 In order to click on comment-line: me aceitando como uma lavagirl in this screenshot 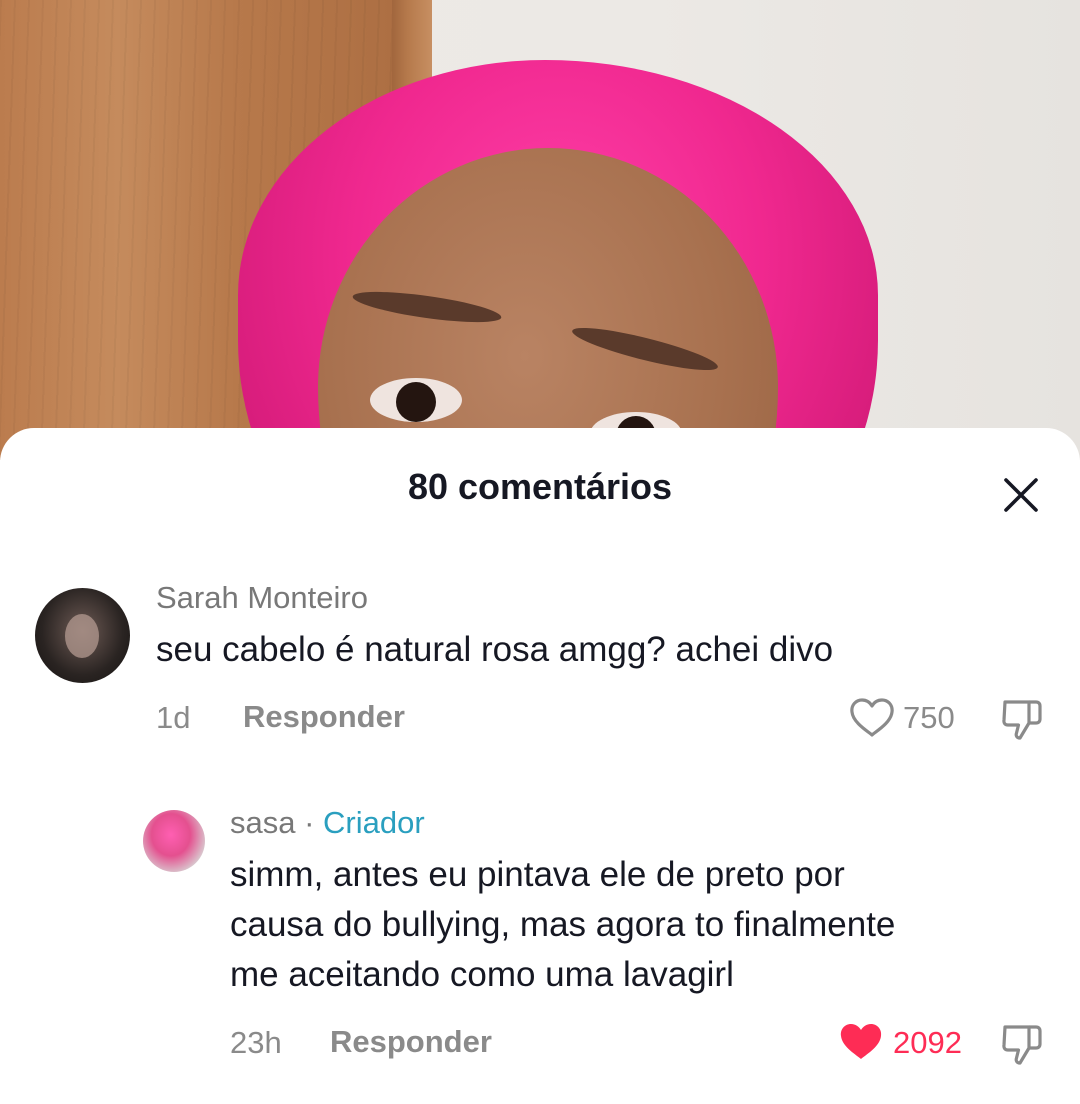, I will do `click(482, 974)`.